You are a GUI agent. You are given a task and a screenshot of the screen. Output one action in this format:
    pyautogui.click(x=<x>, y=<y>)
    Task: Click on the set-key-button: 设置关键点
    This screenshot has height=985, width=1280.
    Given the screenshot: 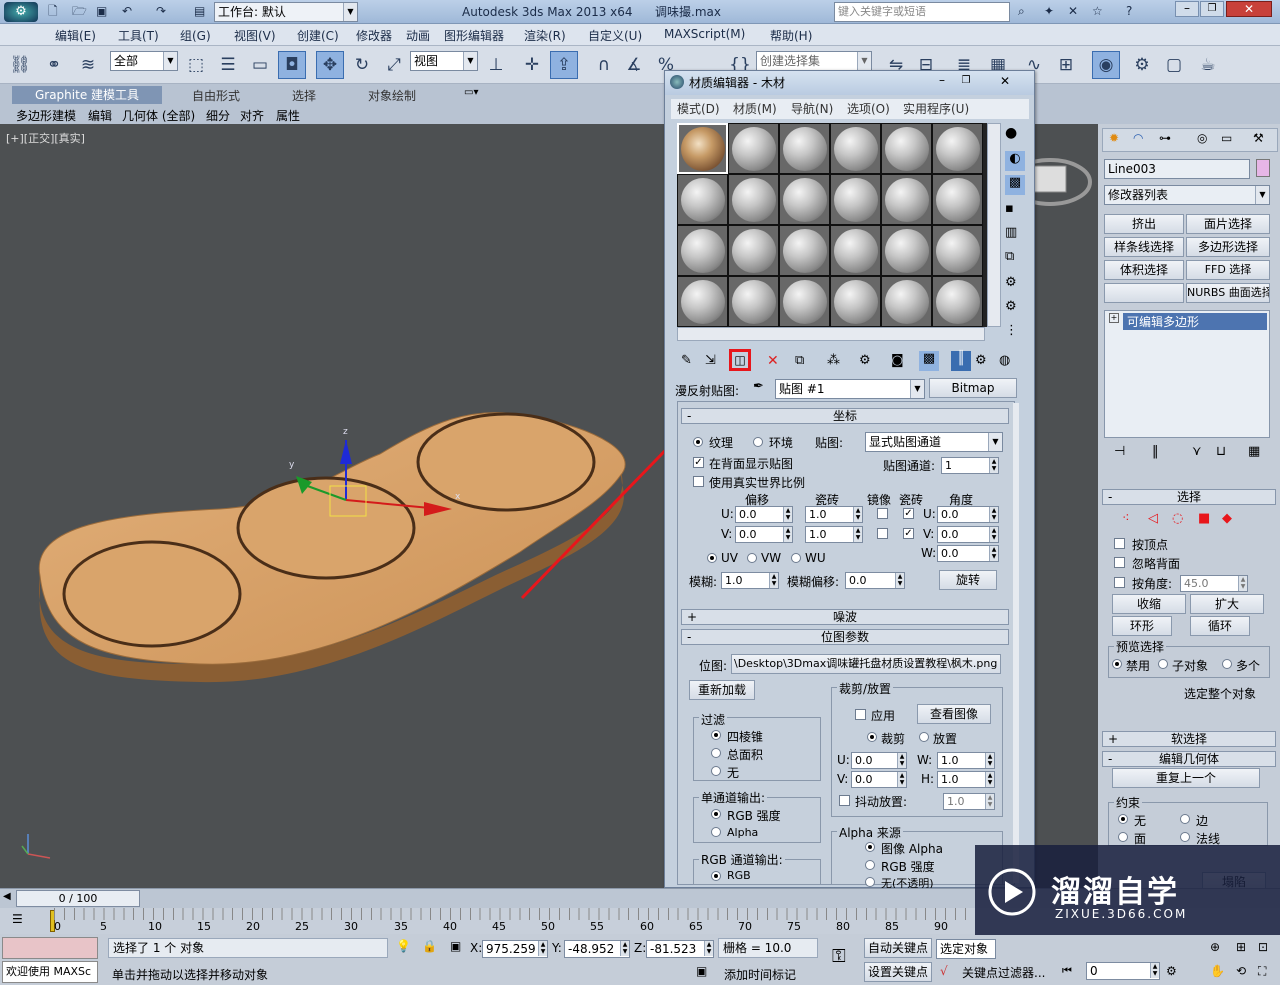 What is the action you would take?
    pyautogui.click(x=898, y=972)
    